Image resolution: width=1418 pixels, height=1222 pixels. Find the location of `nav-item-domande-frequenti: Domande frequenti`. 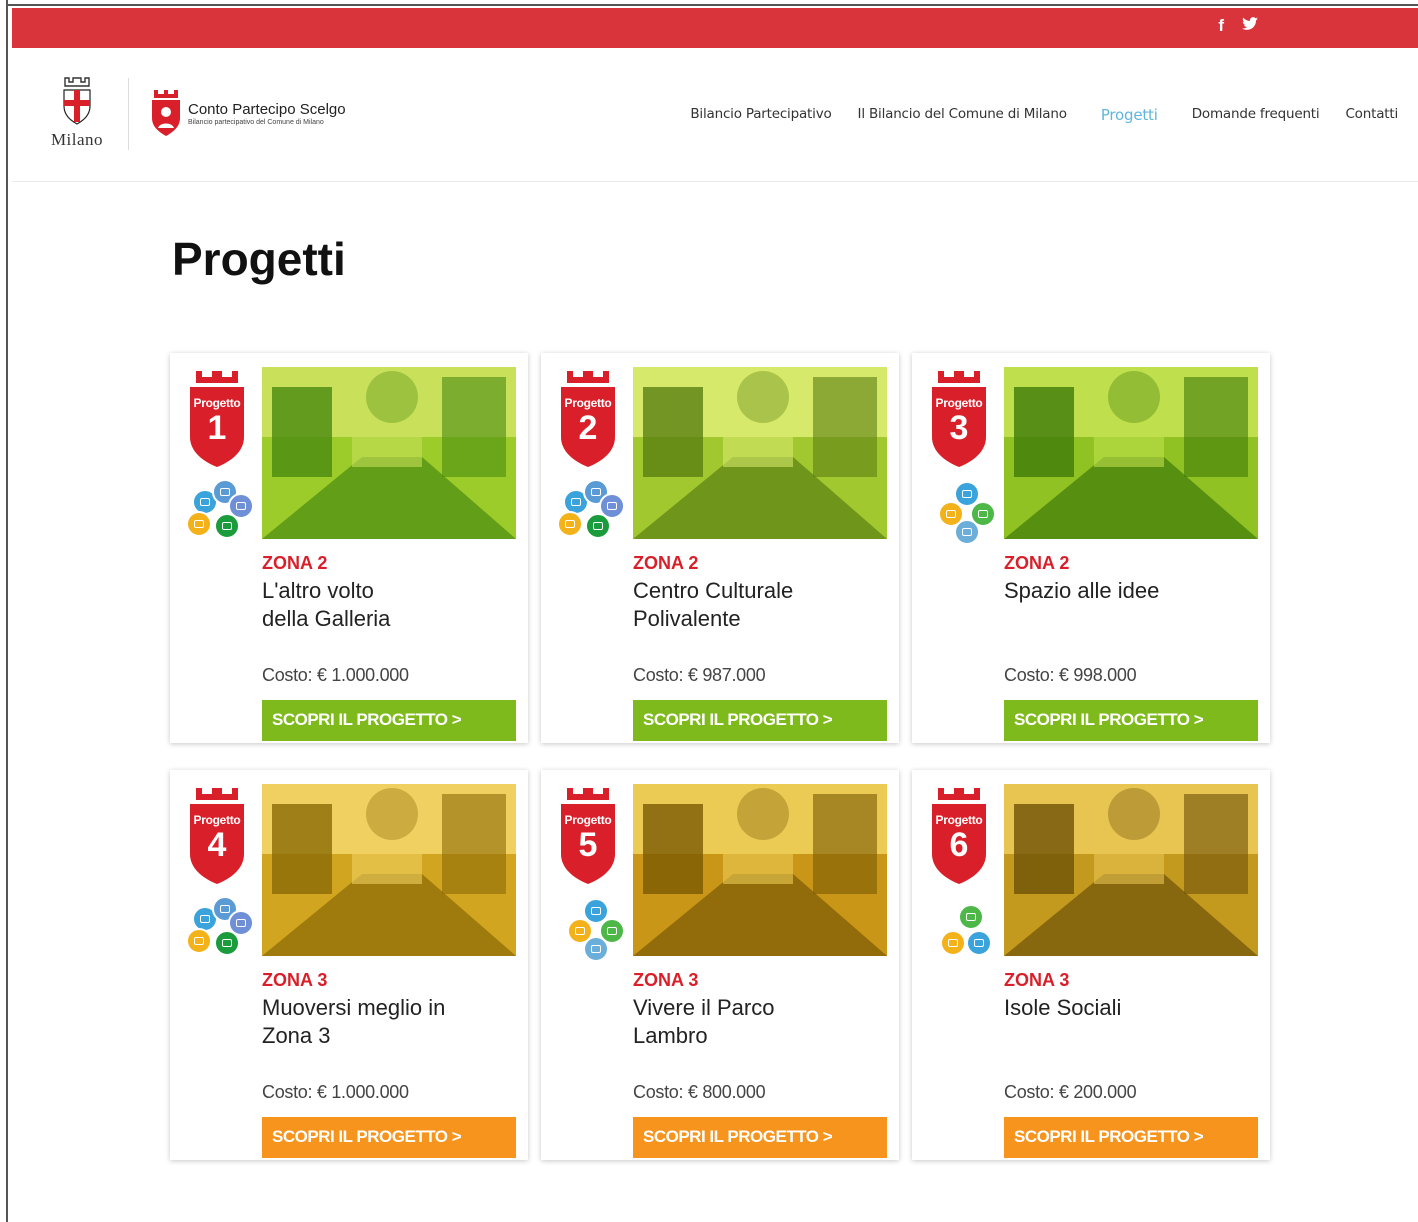

nav-item-domande-frequenti: Domande frequenti is located at coordinates (1256, 115).